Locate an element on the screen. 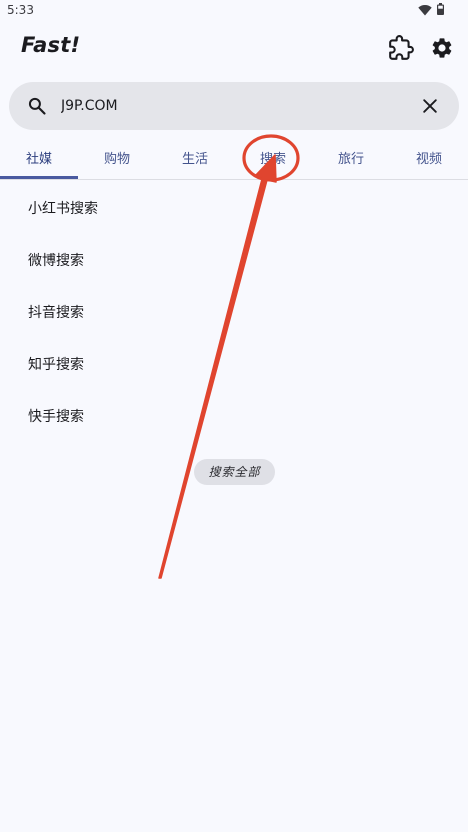 The width and height of the screenshot is (468, 832). app-title: Fast! is located at coordinates (51, 45).